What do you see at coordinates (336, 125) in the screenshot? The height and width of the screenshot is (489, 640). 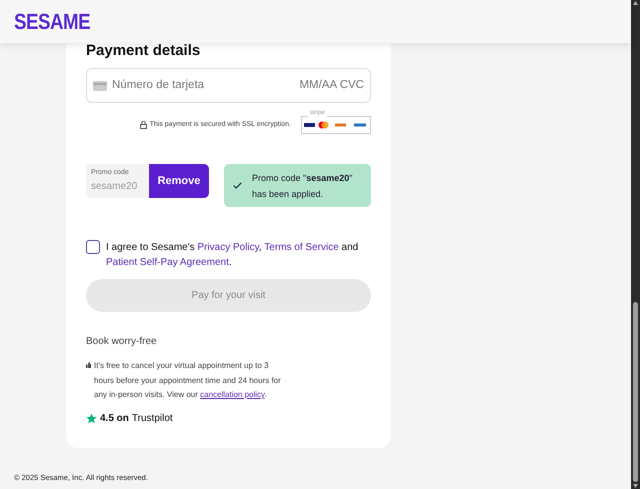 I see `card-brand-logos-icon` at bounding box center [336, 125].